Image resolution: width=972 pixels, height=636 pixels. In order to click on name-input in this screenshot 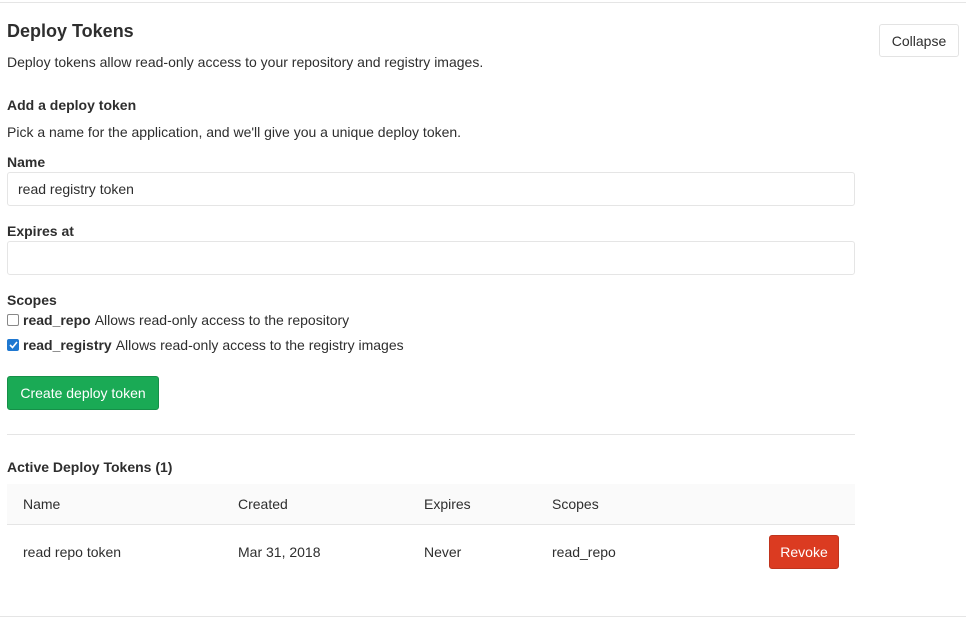, I will do `click(431, 189)`.